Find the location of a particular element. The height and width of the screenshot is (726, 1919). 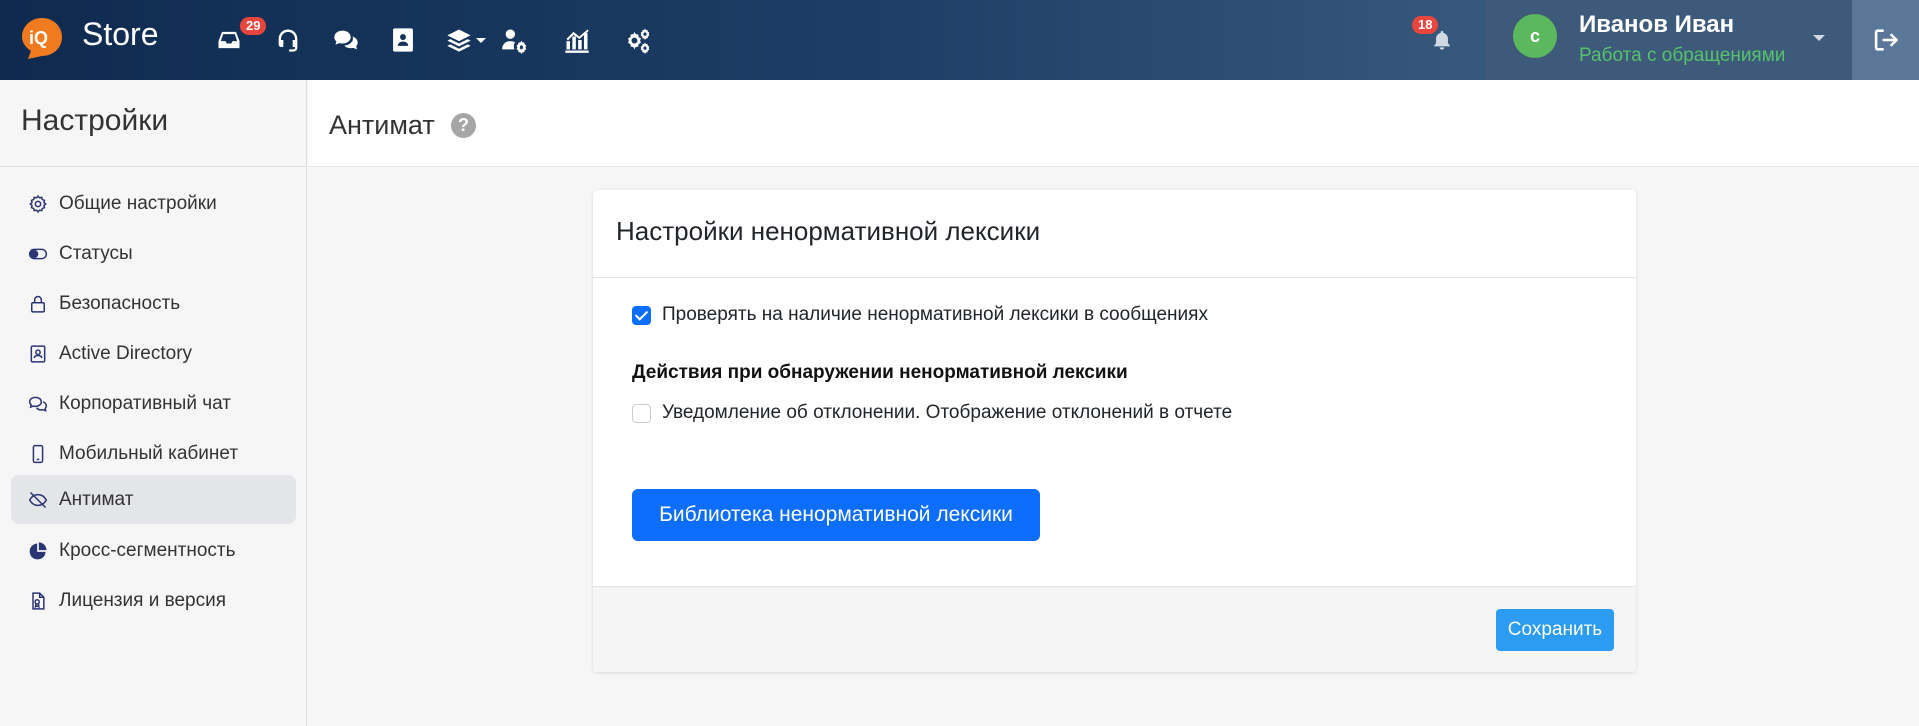

sidebar-item-cross-segment: Кросс-сегментность is located at coordinates (153, 550).